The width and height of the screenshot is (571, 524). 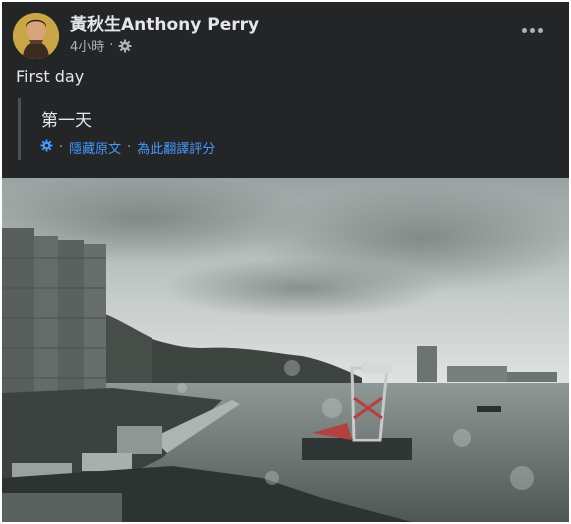 I want to click on post-text: First day, so click(x=50, y=76).